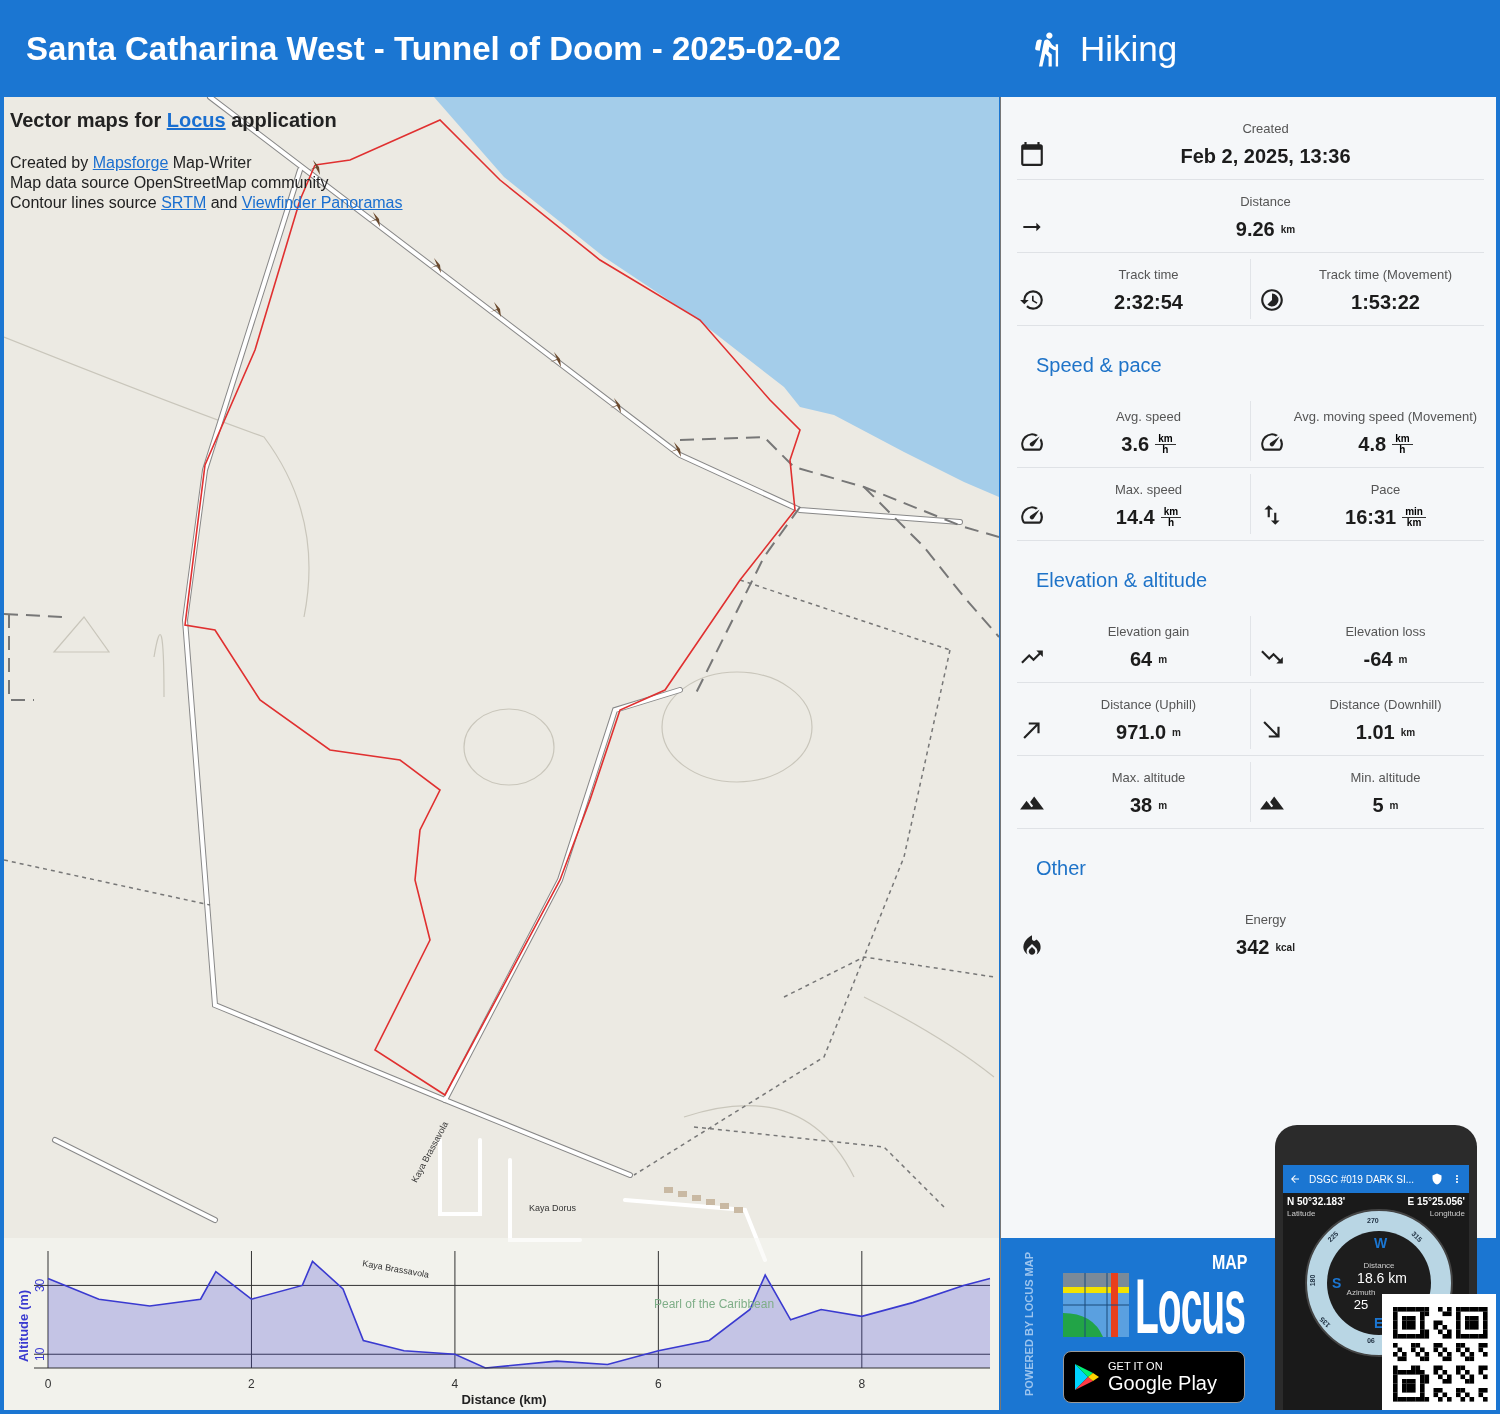  I want to click on tick-label: 2, so click(251, 1384).